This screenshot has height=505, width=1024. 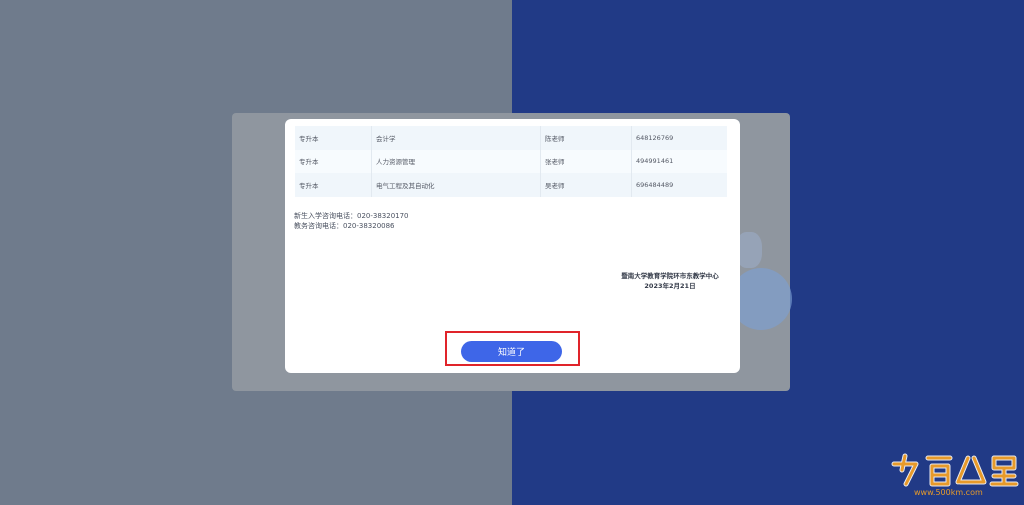 What do you see at coordinates (948, 492) in the screenshot?
I see `watermark-url: www.500km.com` at bounding box center [948, 492].